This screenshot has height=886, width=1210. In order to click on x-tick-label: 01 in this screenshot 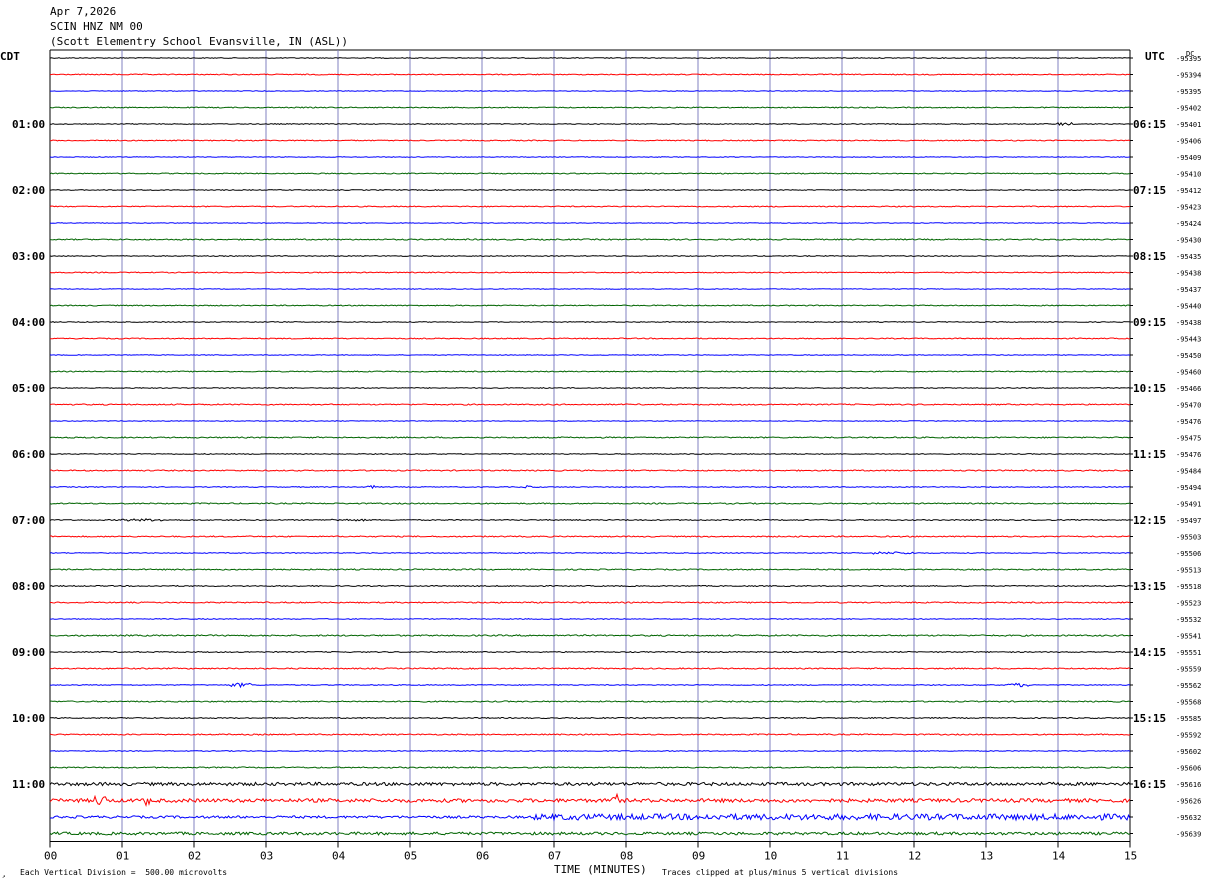, I will do `click(122, 856)`.